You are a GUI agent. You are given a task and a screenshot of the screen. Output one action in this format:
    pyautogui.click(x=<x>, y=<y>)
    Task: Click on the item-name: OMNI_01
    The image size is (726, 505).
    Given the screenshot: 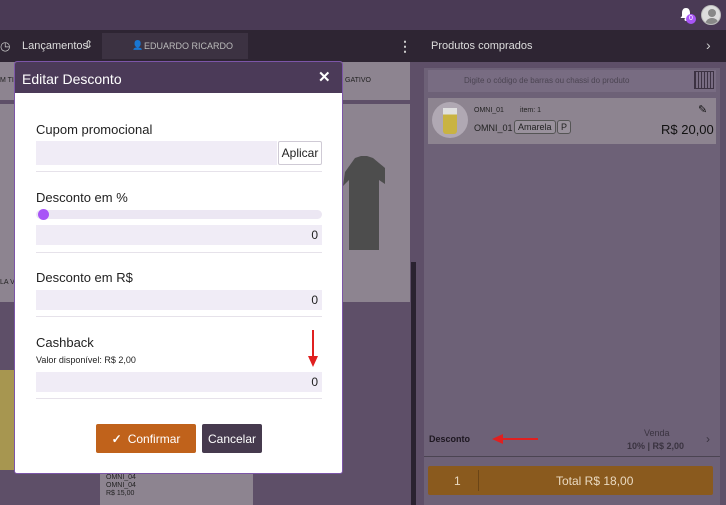 What is the action you would take?
    pyautogui.click(x=493, y=128)
    